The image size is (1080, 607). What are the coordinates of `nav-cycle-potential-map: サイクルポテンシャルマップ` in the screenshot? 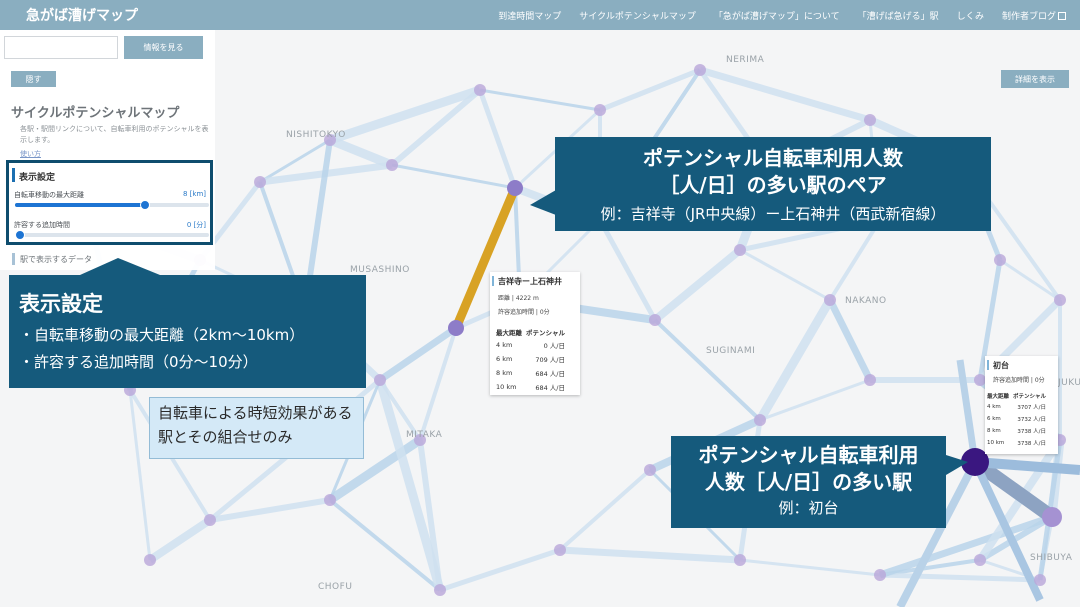 It's located at (637, 15).